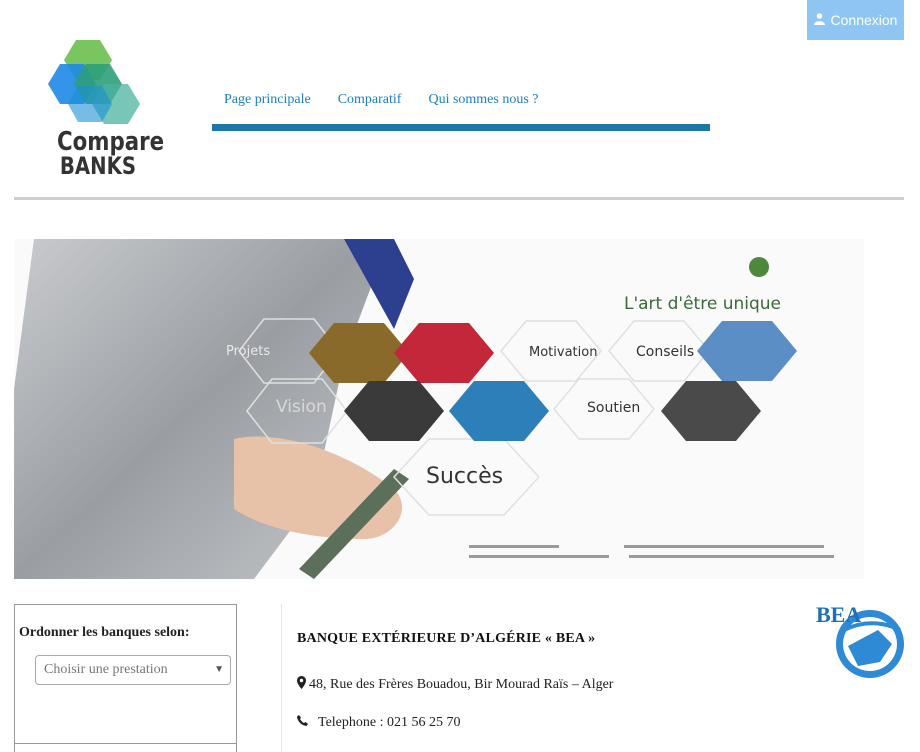  I want to click on bea-logo-text: BEA, so click(838, 614).